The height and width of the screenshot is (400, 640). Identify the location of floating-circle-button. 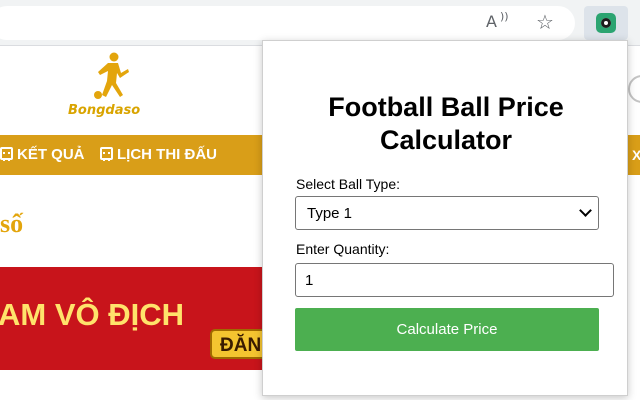
(634, 89).